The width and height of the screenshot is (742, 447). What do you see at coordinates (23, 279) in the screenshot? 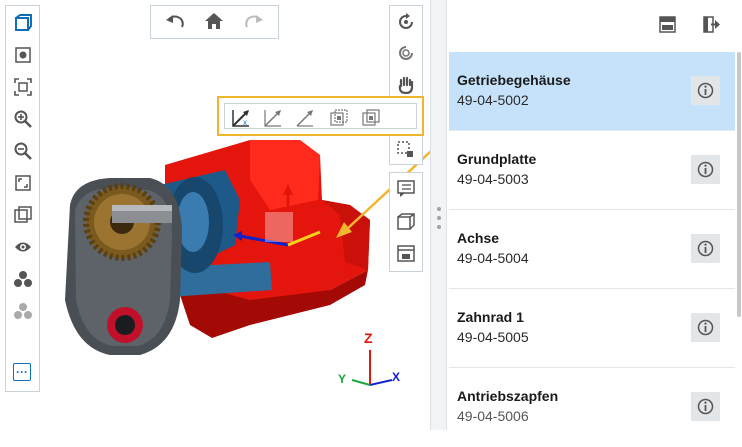
I see `explode-icon` at bounding box center [23, 279].